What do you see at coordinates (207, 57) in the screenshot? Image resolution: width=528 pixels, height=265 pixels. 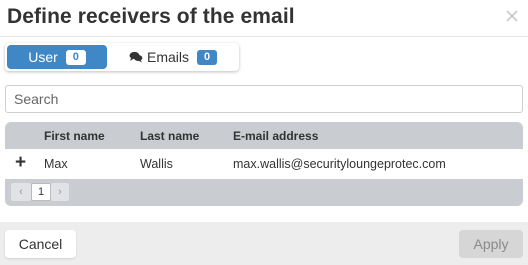 I see `tab-emails-count-badge: 0` at bounding box center [207, 57].